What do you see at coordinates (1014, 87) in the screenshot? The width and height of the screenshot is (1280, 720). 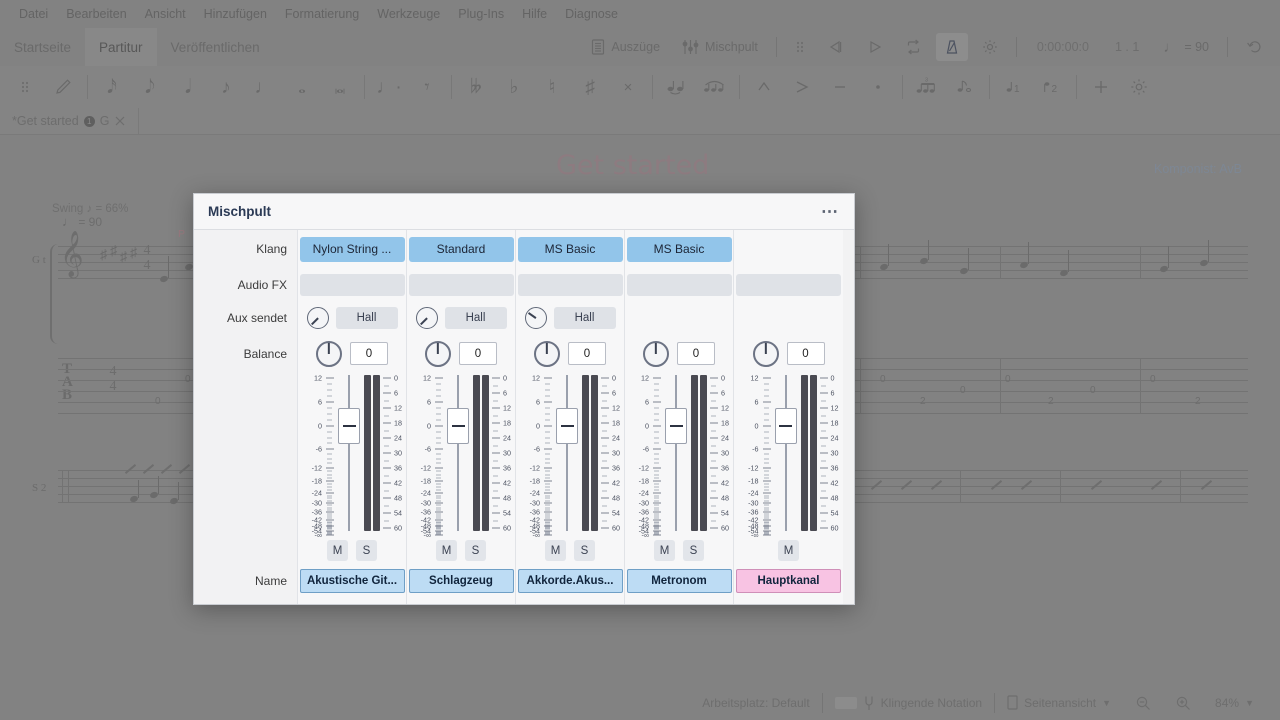 I see `voice-1-button: 1` at bounding box center [1014, 87].